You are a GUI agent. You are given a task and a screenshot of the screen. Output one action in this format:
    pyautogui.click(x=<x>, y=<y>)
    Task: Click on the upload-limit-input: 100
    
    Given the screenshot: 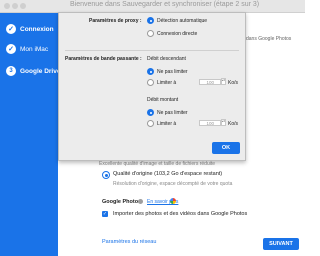 What is the action you would take?
    pyautogui.click(x=210, y=123)
    